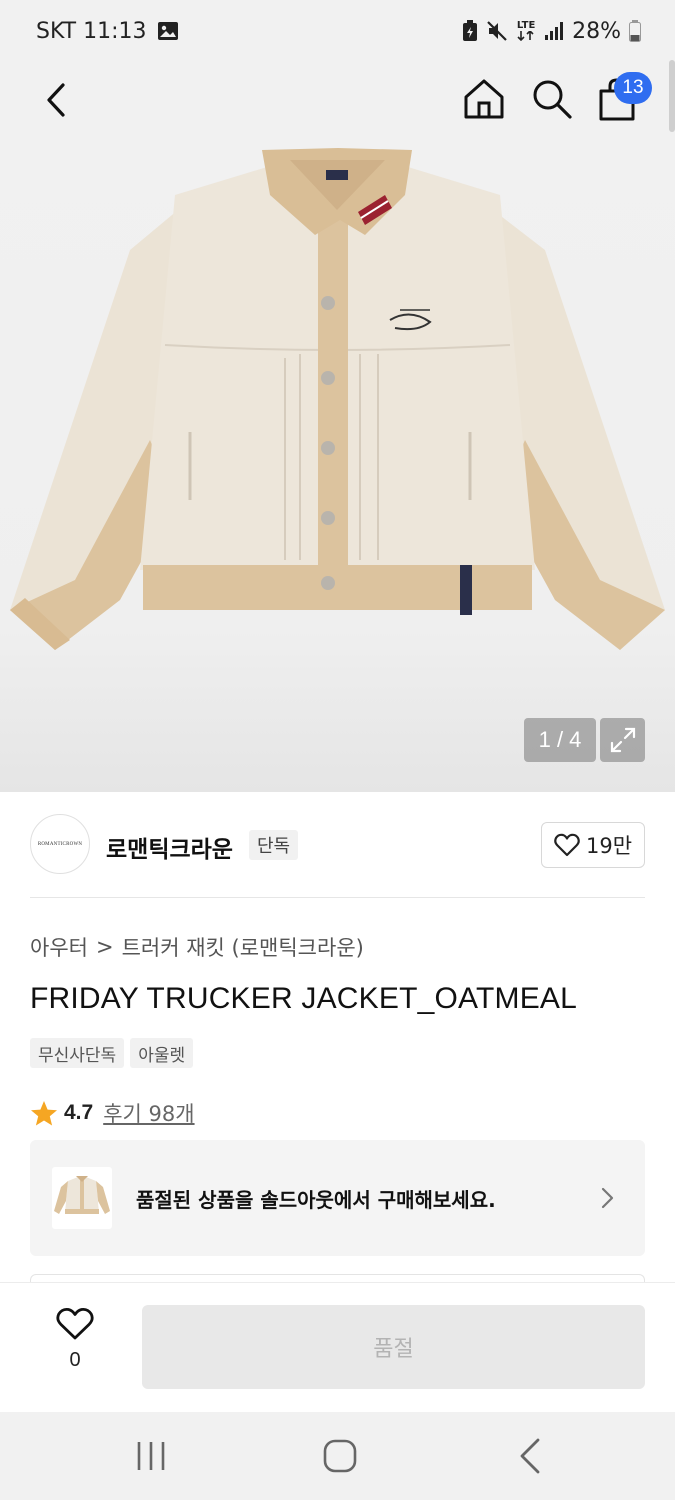  I want to click on recent-apps-icon, so click(151, 1456).